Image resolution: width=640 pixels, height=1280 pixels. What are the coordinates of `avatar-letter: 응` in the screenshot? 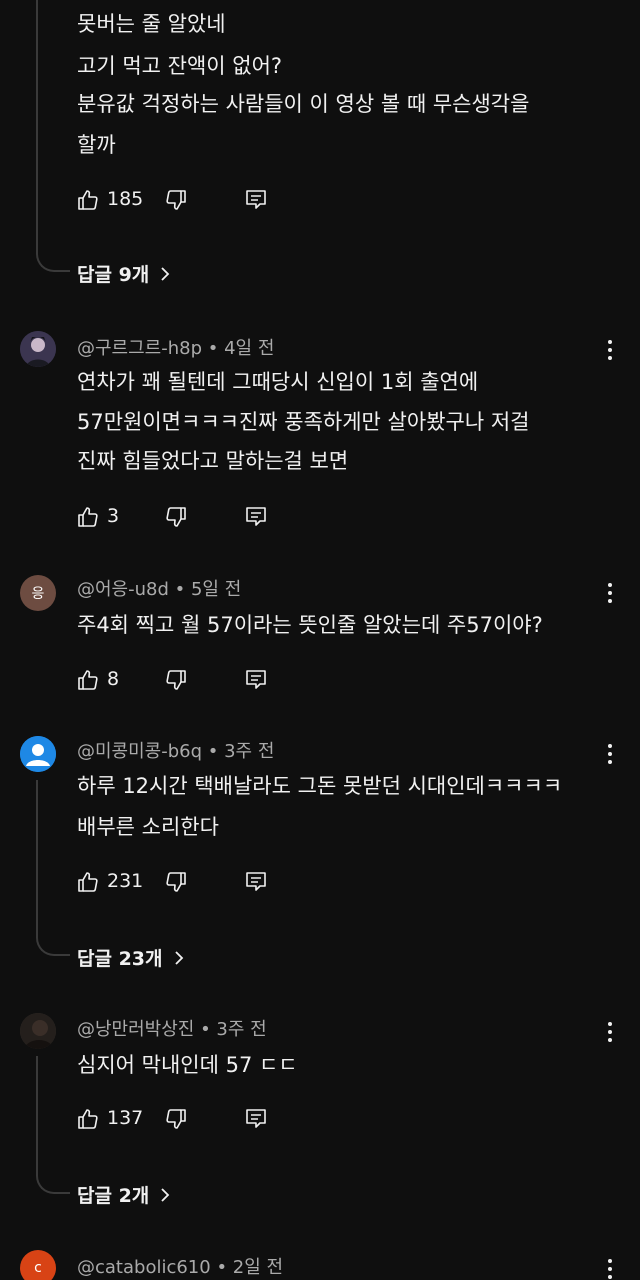 It's located at (38, 594).